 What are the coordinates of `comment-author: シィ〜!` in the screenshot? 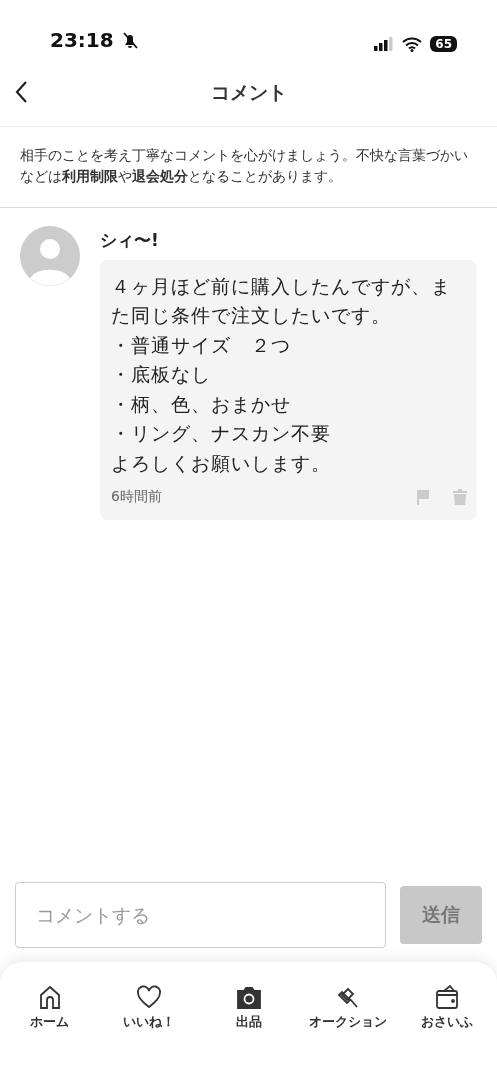 It's located at (130, 240).